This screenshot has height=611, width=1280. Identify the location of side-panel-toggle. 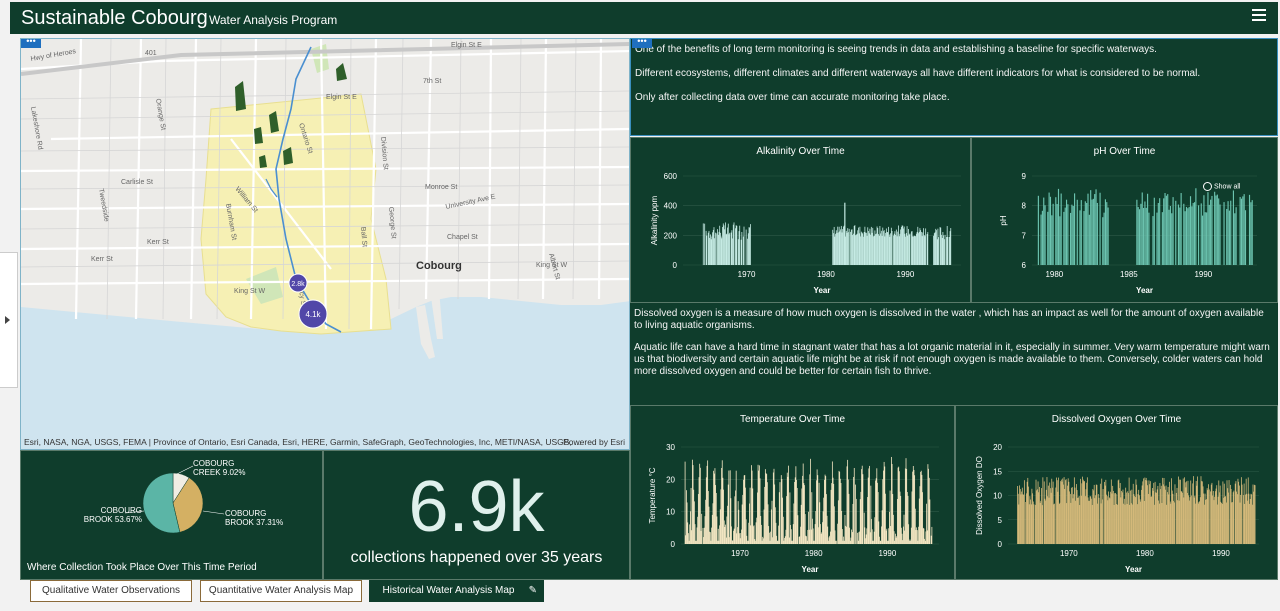
(9, 320).